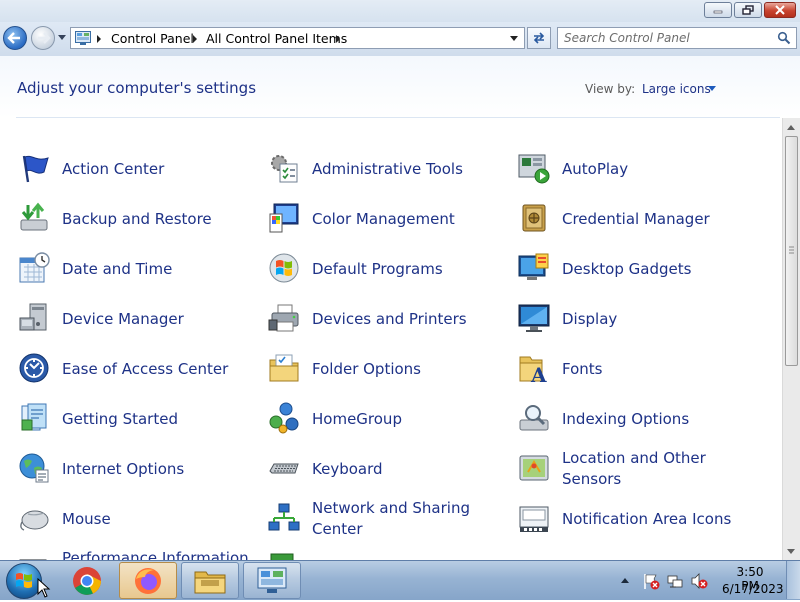 This screenshot has height=602, width=800. Describe the element at coordinates (210, 580) in the screenshot. I see `taskbar-file-explorer` at that location.